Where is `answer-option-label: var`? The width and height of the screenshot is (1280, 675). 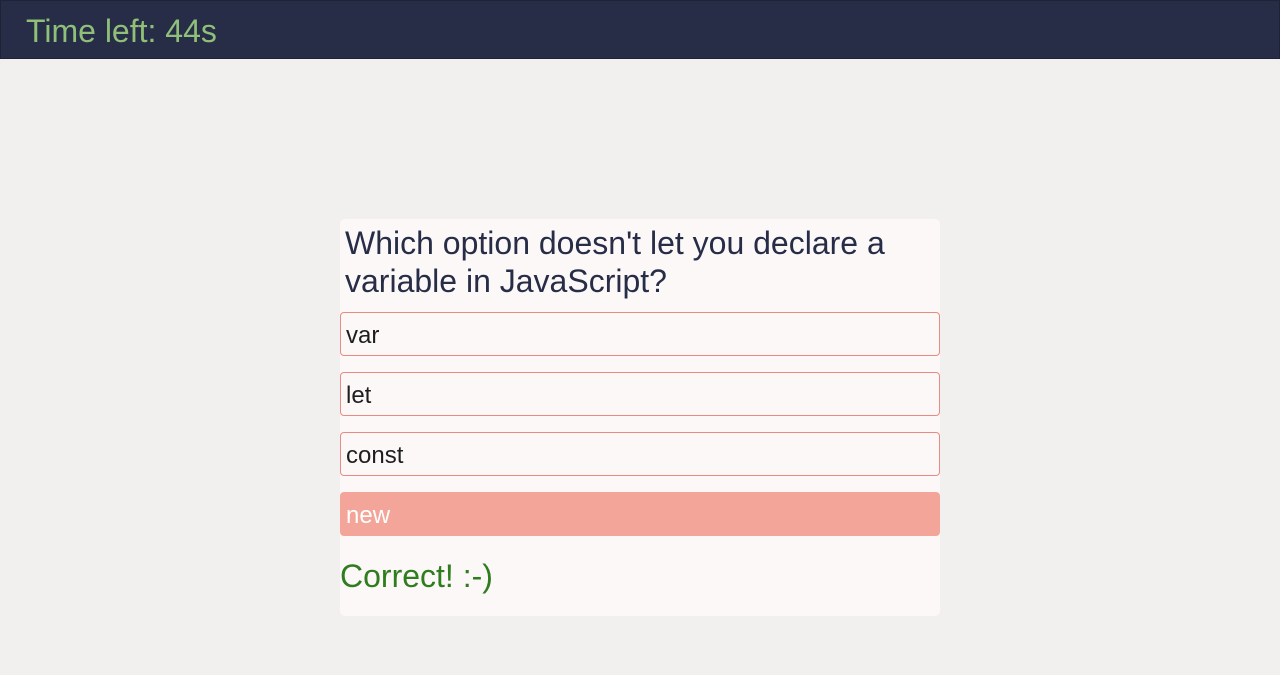 answer-option-label: var is located at coordinates (363, 335).